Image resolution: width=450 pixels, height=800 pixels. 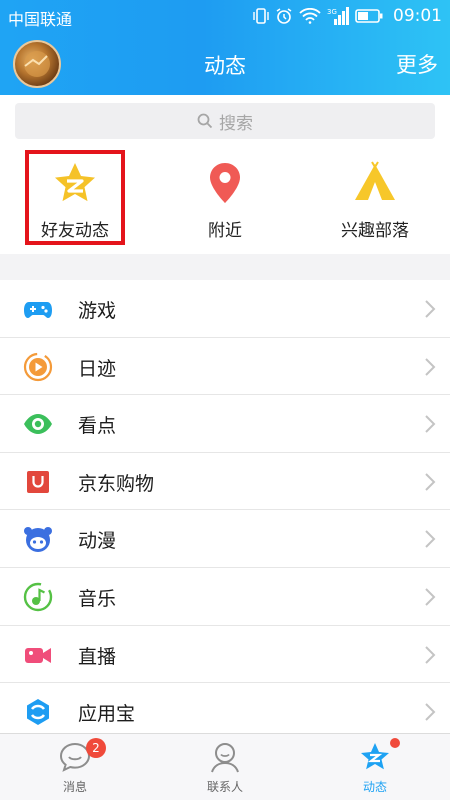 What do you see at coordinates (225, 481) in the screenshot?
I see `list-item-jd-shopping: 京东购物` at bounding box center [225, 481].